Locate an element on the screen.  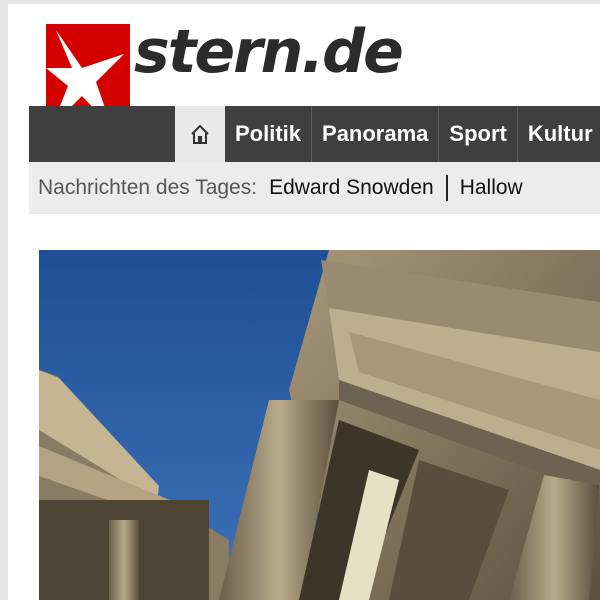
main-navigation: Politik Panorama Sport Kultur is located at coordinates (314, 134).